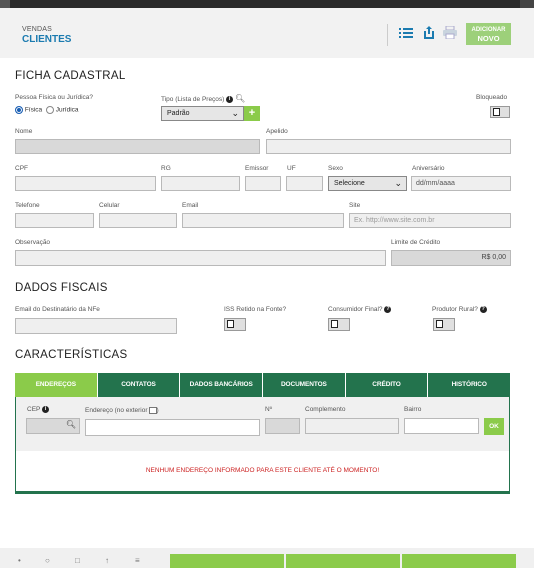  I want to click on nome-label: Nome, so click(24, 131).